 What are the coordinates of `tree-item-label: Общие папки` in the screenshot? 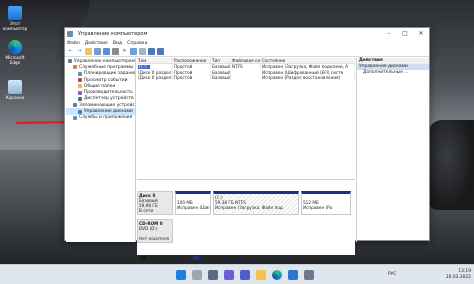 It's located at (100, 86).